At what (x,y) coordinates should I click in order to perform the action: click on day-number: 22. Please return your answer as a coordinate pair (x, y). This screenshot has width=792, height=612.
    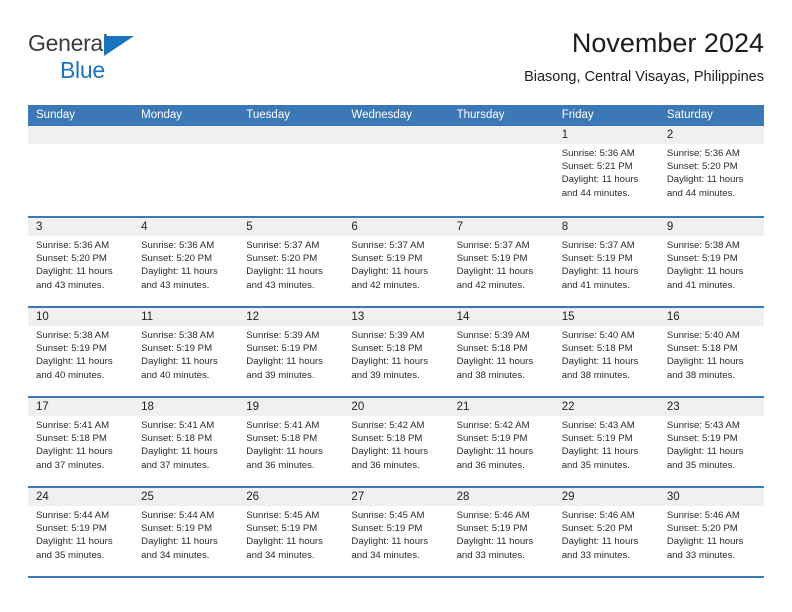
    Looking at the image, I should click on (606, 407).